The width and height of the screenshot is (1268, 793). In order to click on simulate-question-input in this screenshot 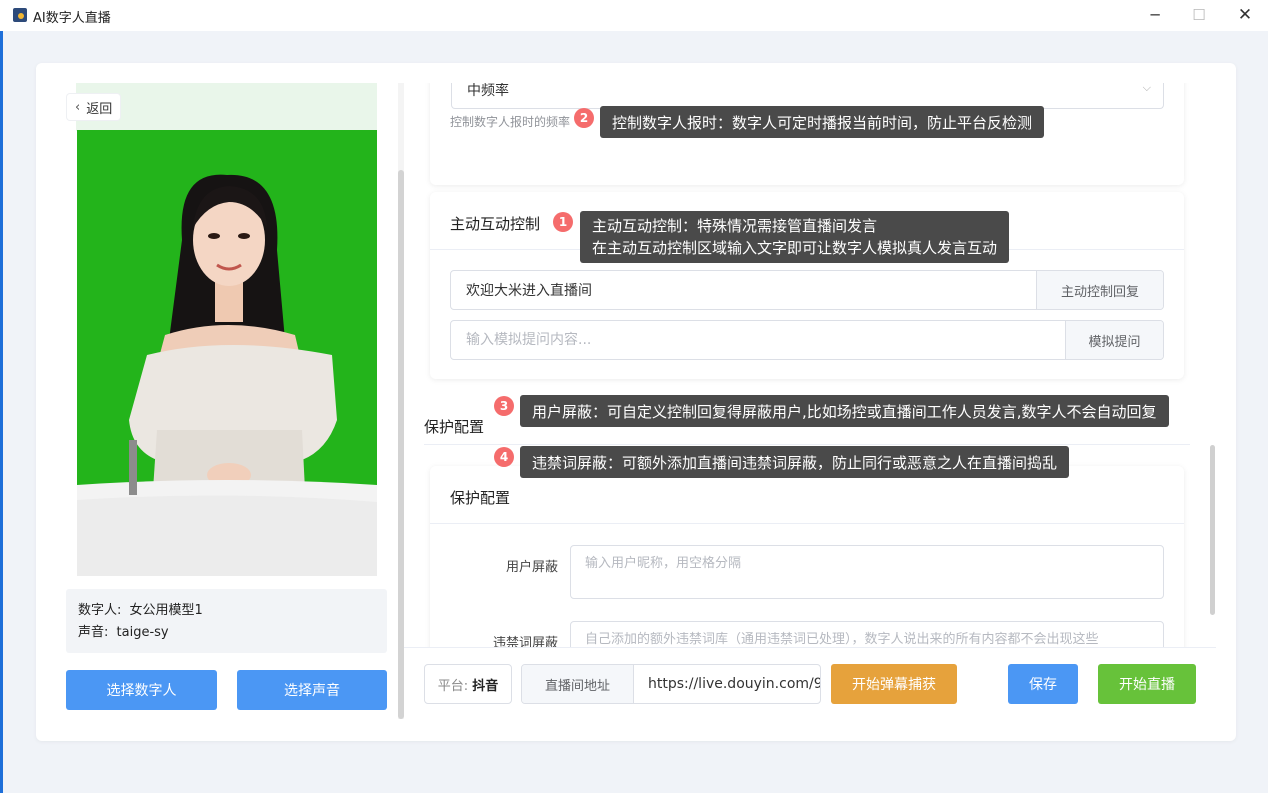, I will do `click(758, 340)`.